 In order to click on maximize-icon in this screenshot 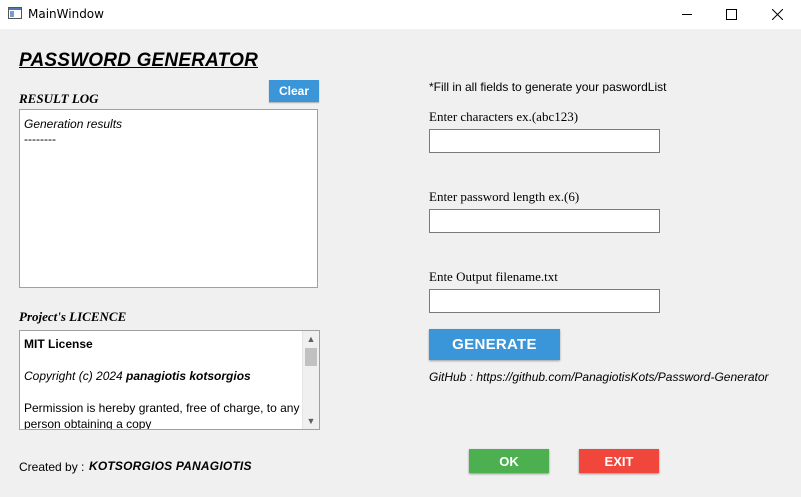, I will do `click(731, 14)`.